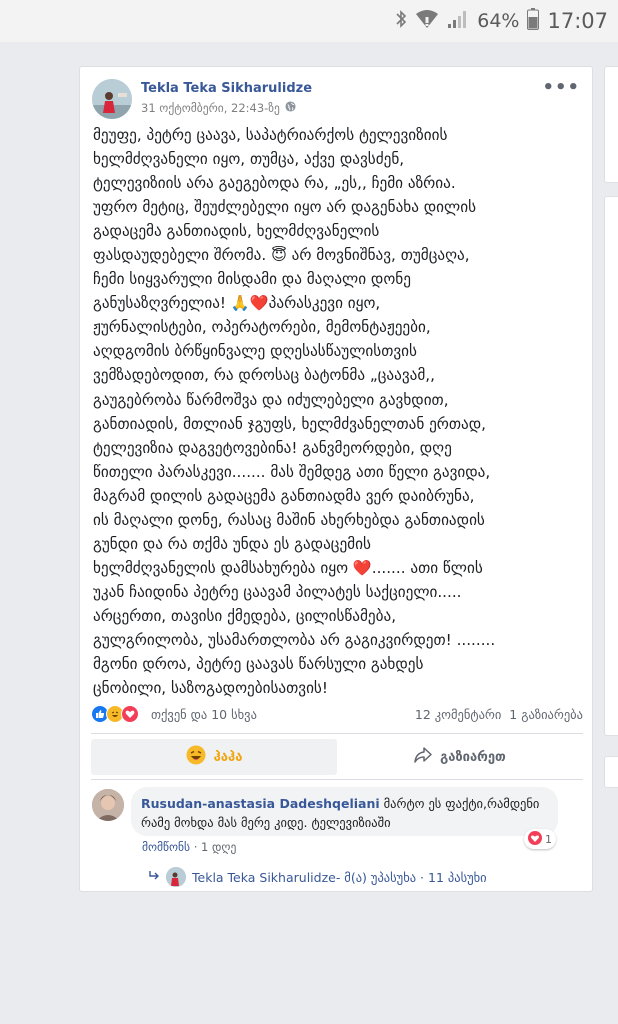 The height and width of the screenshot is (1024, 618). Describe the element at coordinates (236, 231) in the screenshot. I see `post-text-line: გადაცემა განთიადის, ხელმძღვანელის` at that location.